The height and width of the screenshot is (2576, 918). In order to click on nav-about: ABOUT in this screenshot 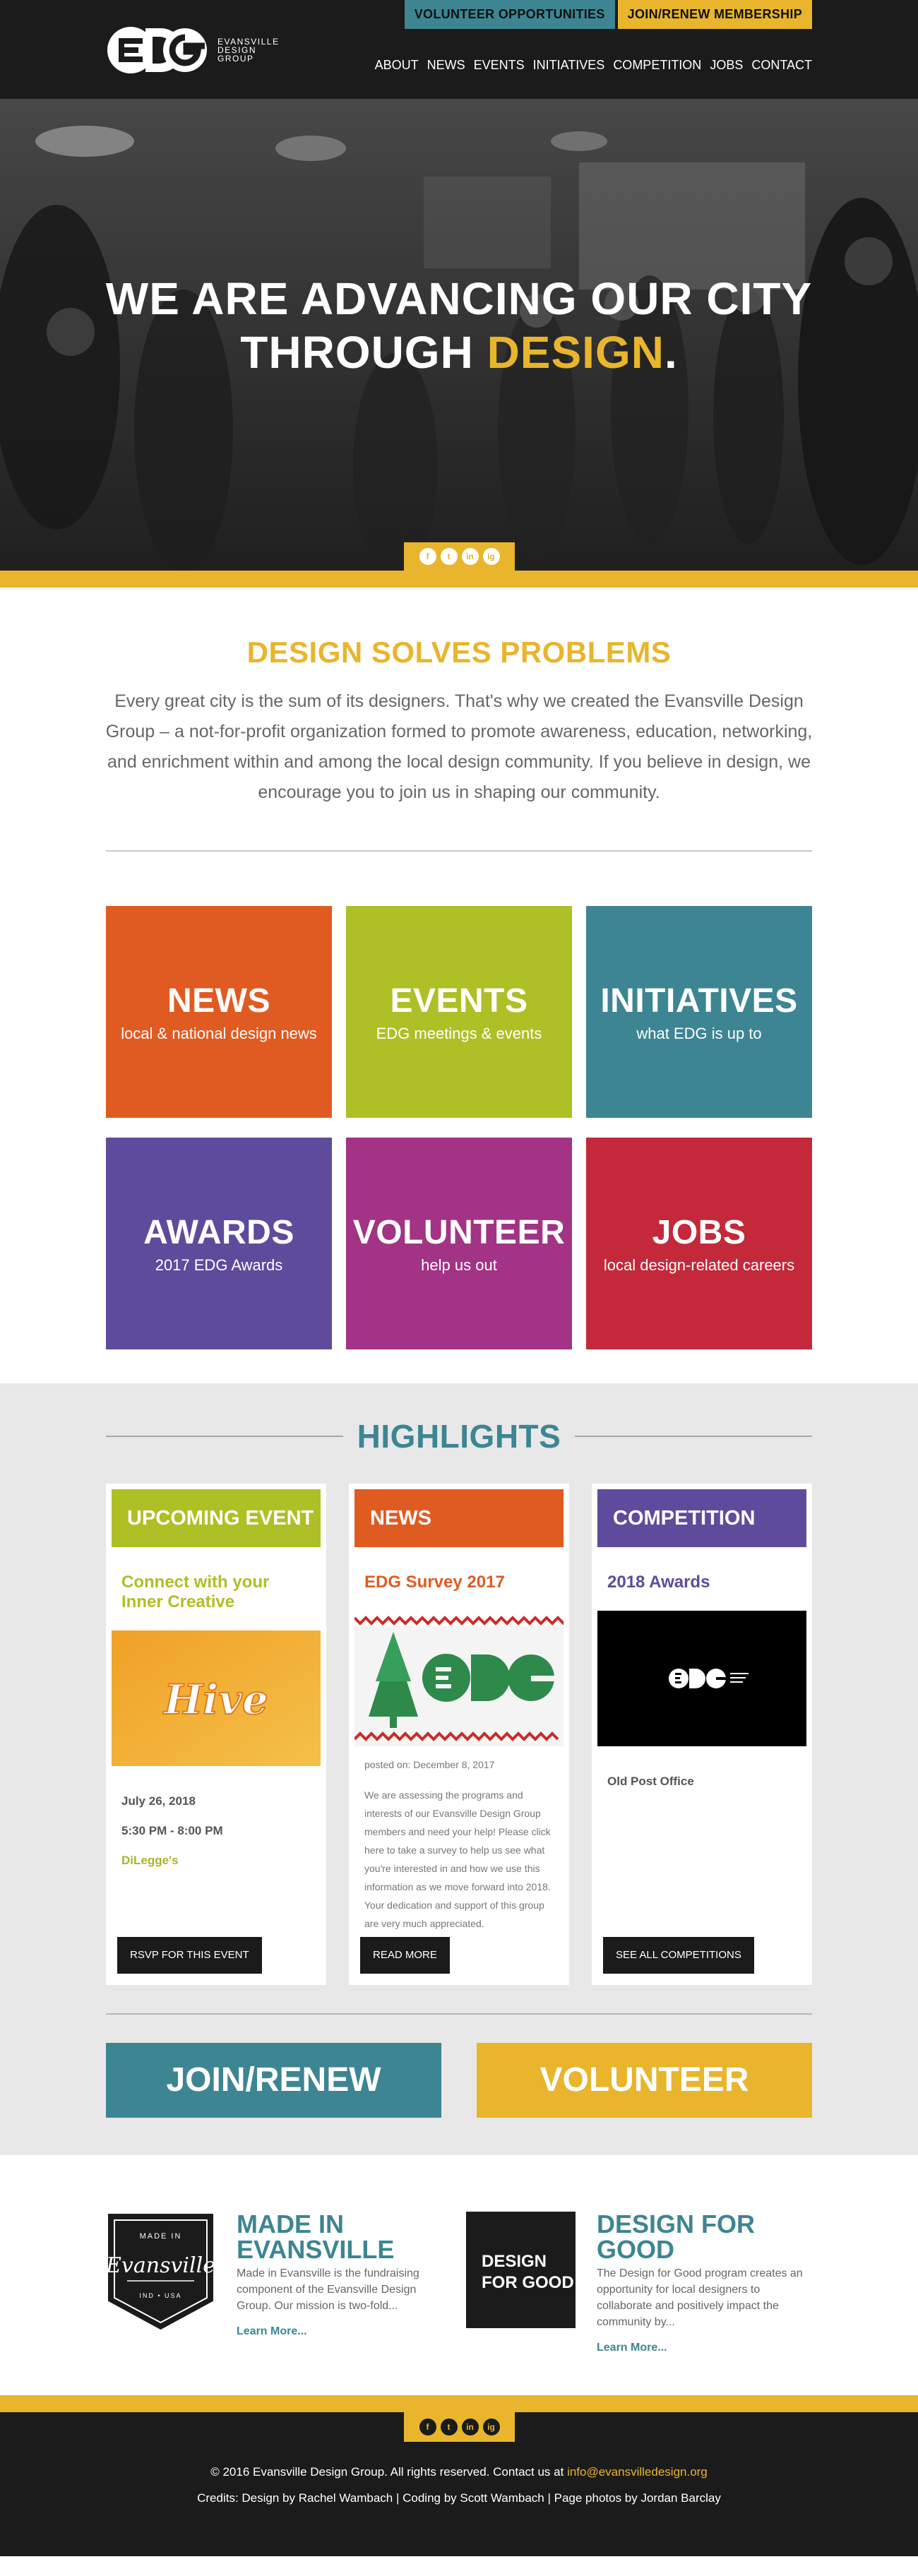, I will do `click(397, 65)`.